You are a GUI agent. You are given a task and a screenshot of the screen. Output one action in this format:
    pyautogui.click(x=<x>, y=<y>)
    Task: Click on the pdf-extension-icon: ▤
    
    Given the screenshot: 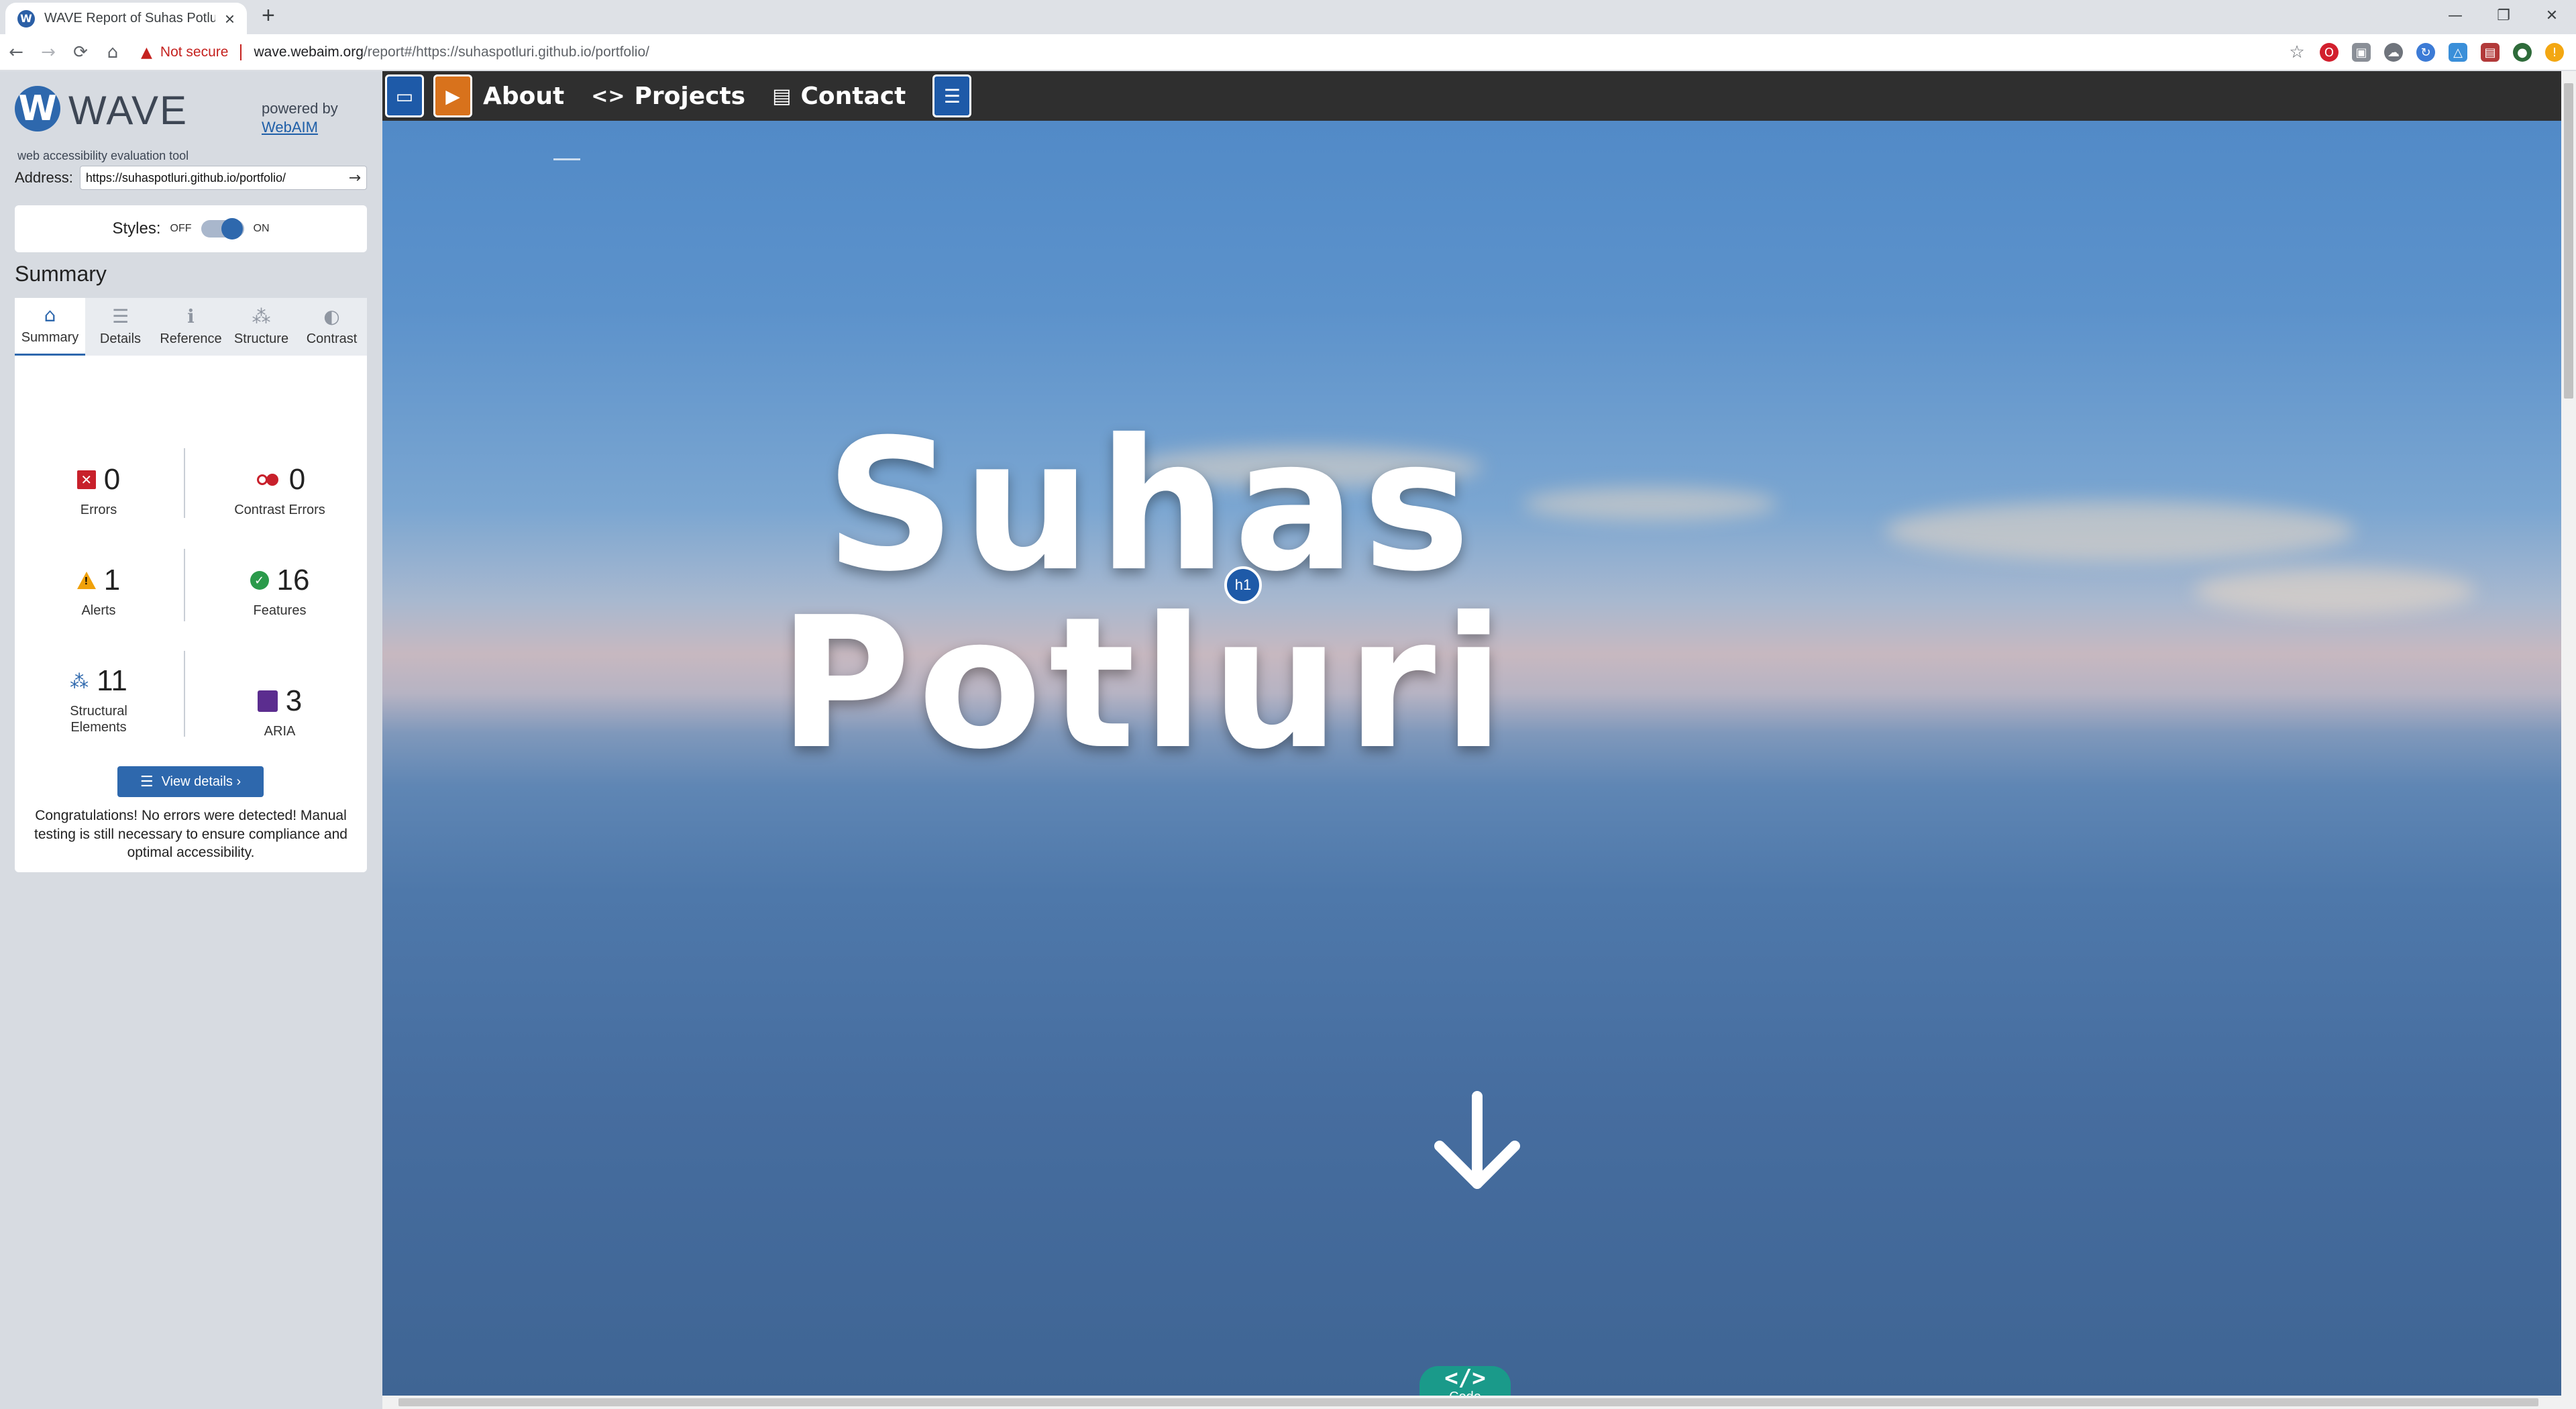 What is the action you would take?
    pyautogui.click(x=2490, y=52)
    